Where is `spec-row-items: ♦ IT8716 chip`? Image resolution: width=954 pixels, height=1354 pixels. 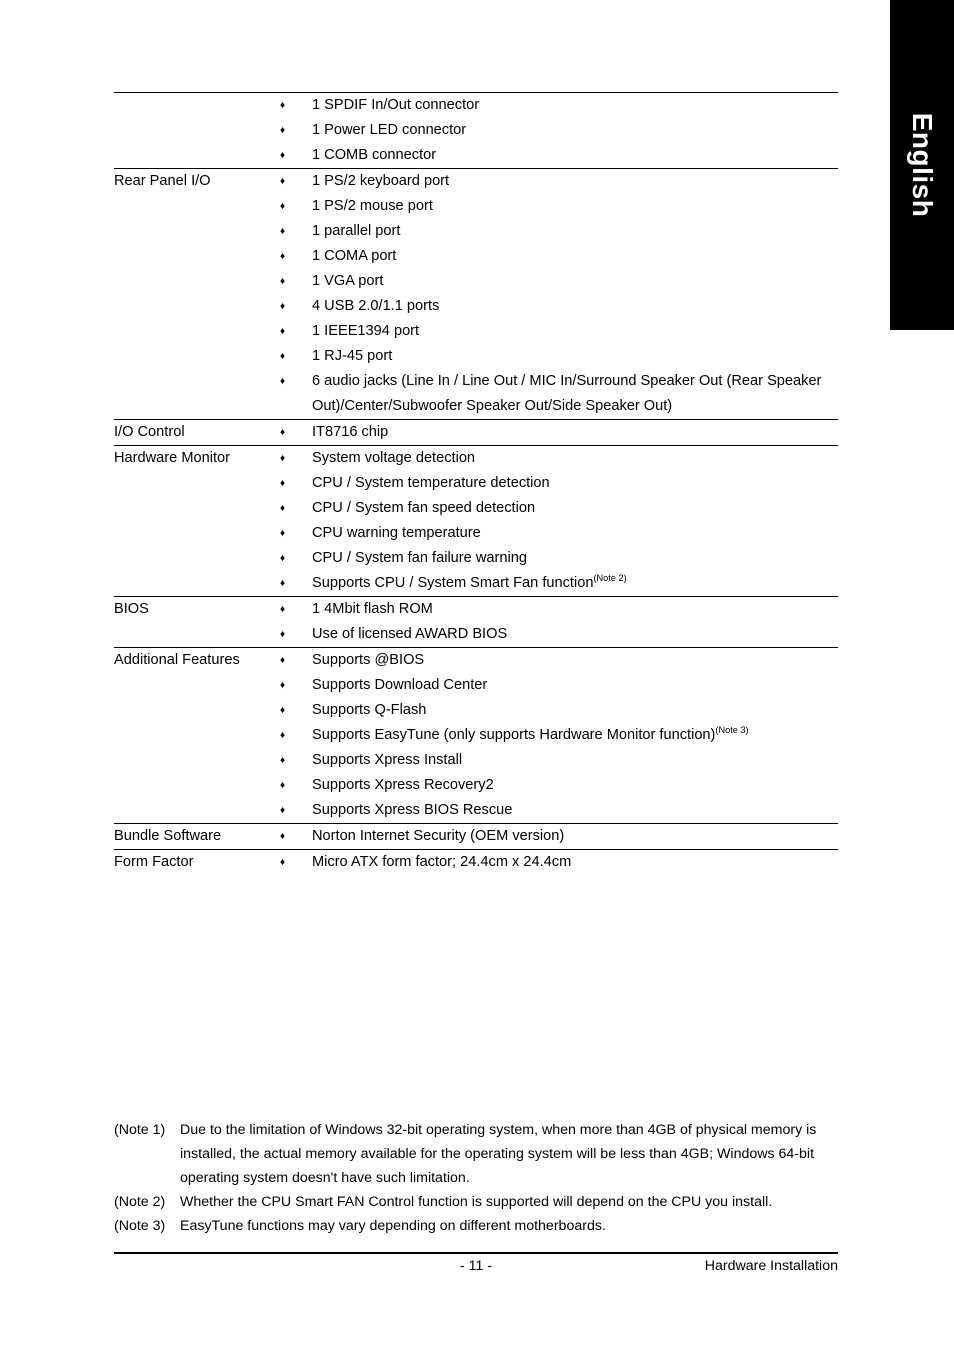
spec-row-items: ♦ IT8716 chip is located at coordinates (558, 433).